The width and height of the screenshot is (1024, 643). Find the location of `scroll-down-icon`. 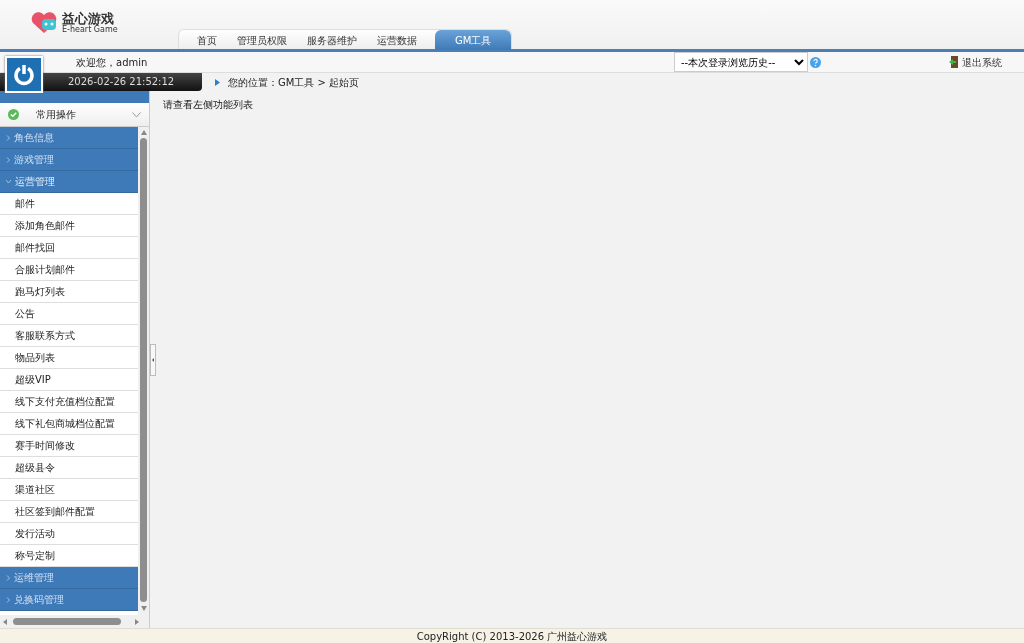

scroll-down-icon is located at coordinates (143, 608).